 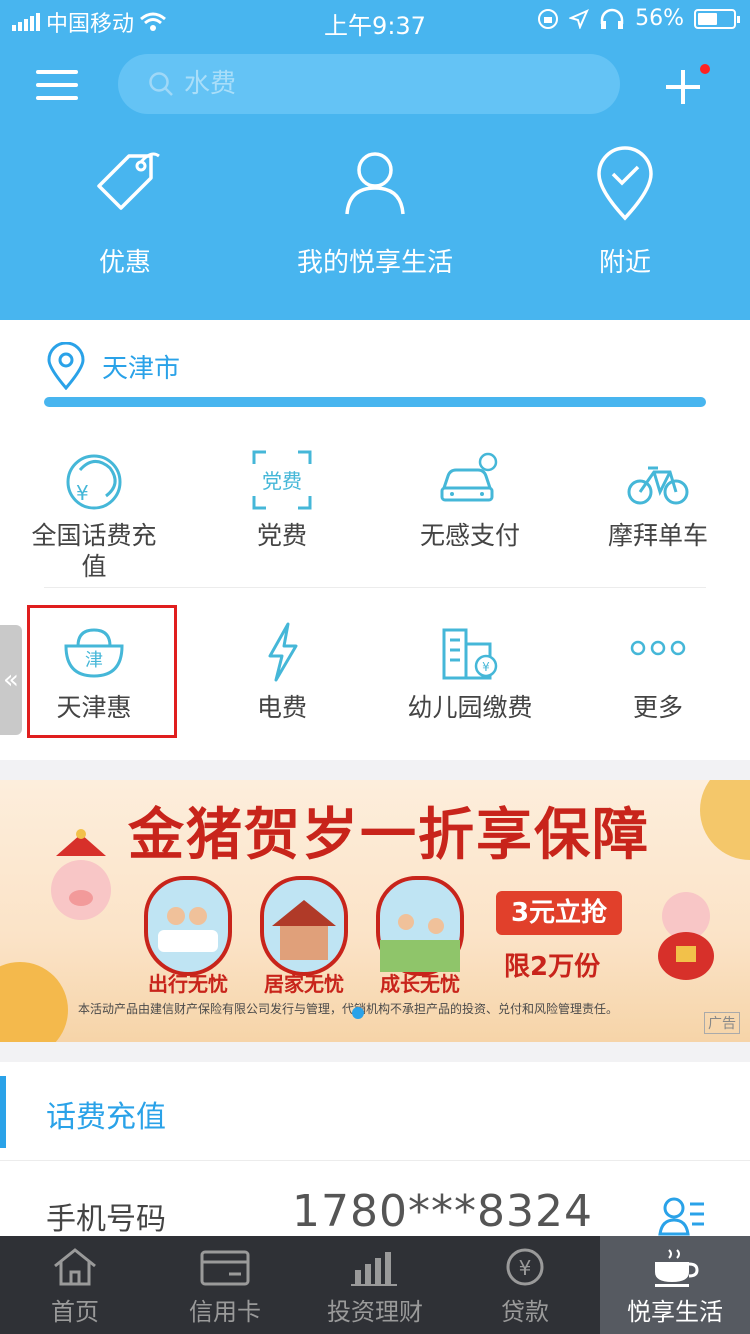 I want to click on entry-nearby: 附近, so click(x=625, y=210).